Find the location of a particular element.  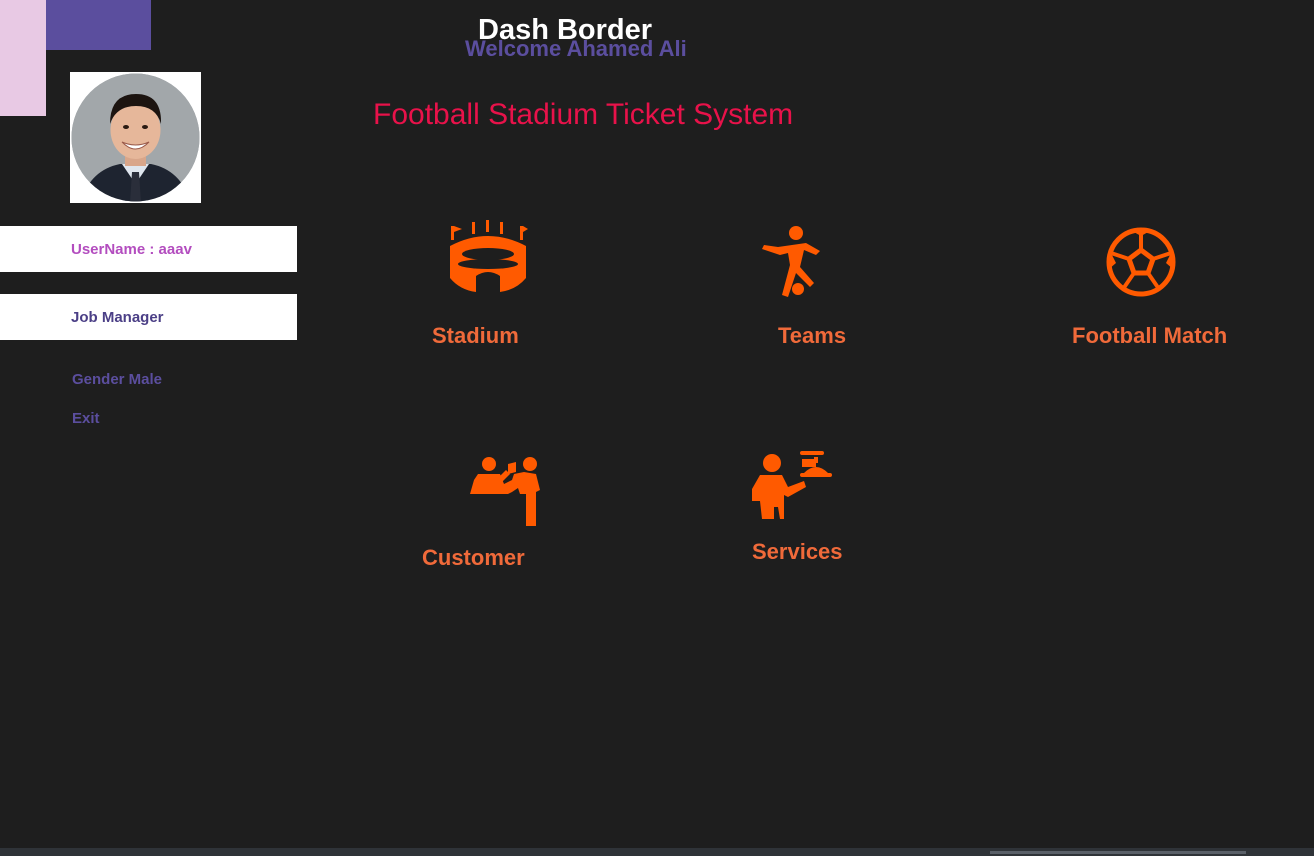

tile-football-match: Football Match is located at coordinates (1162, 285).